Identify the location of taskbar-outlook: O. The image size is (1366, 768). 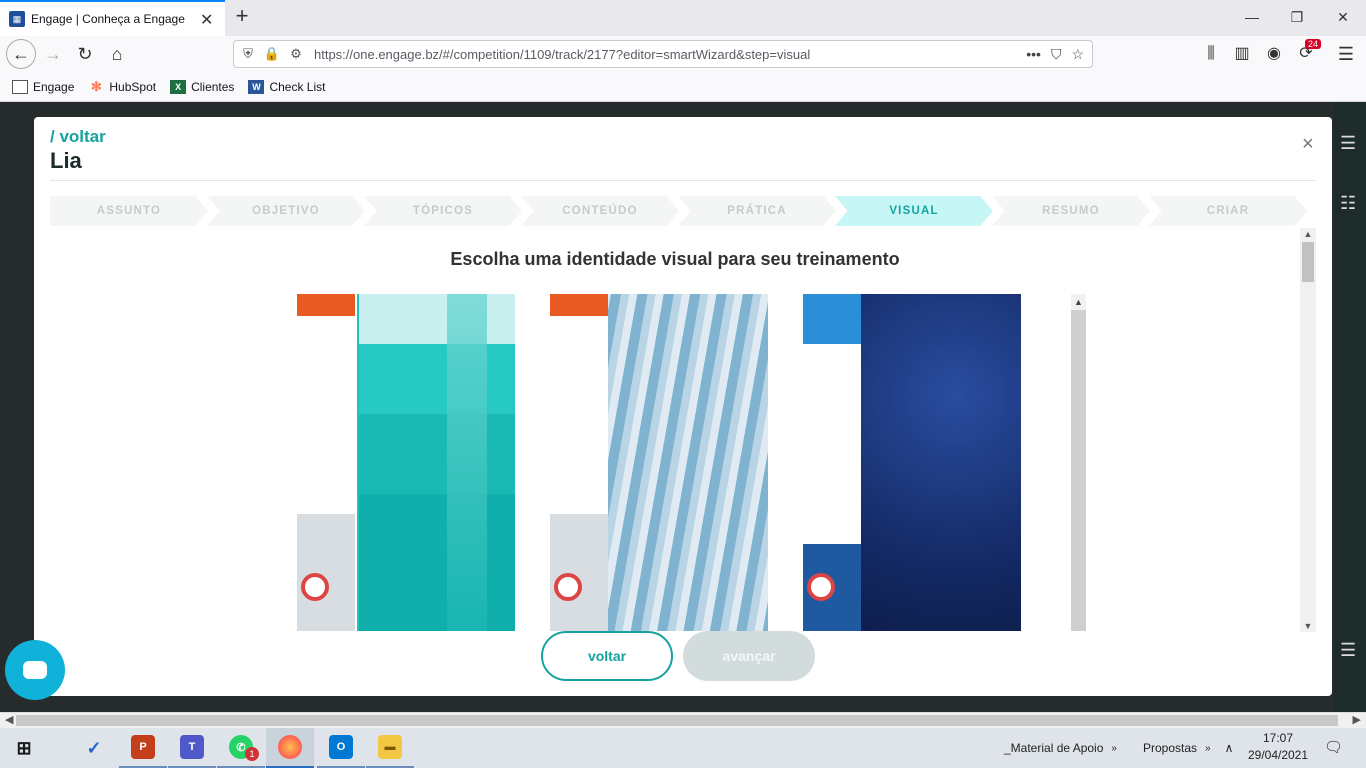
(341, 748).